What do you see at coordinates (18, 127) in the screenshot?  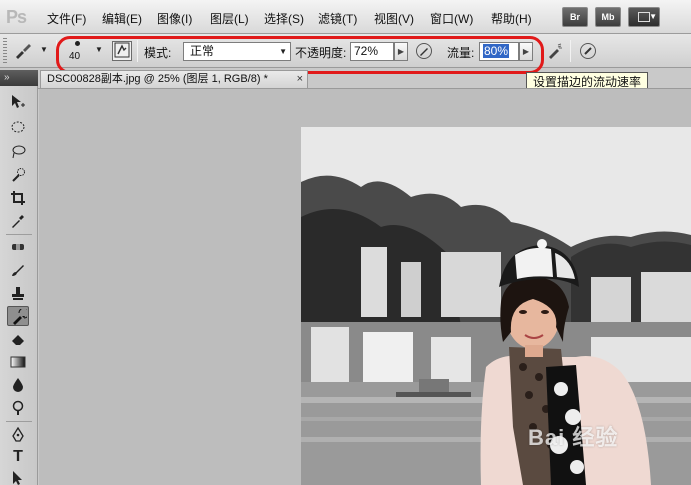 I see `marquee-tool-icon` at bounding box center [18, 127].